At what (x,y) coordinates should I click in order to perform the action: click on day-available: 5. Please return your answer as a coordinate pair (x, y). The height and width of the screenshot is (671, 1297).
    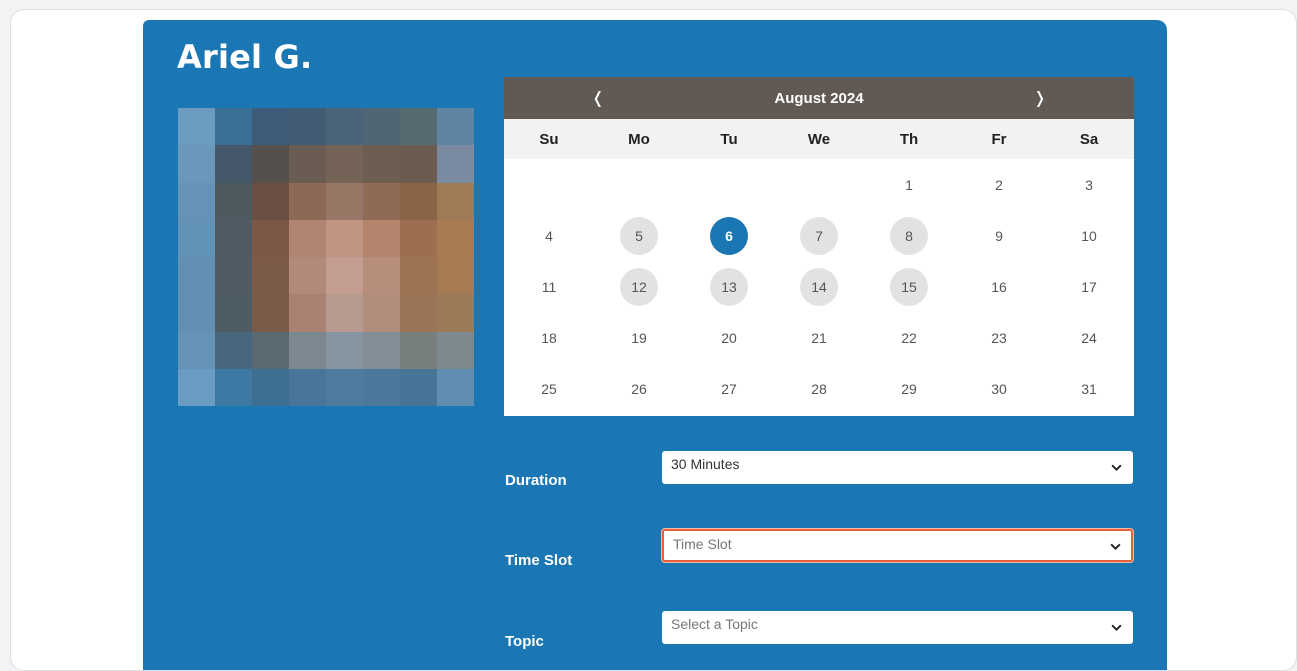
    Looking at the image, I should click on (639, 235).